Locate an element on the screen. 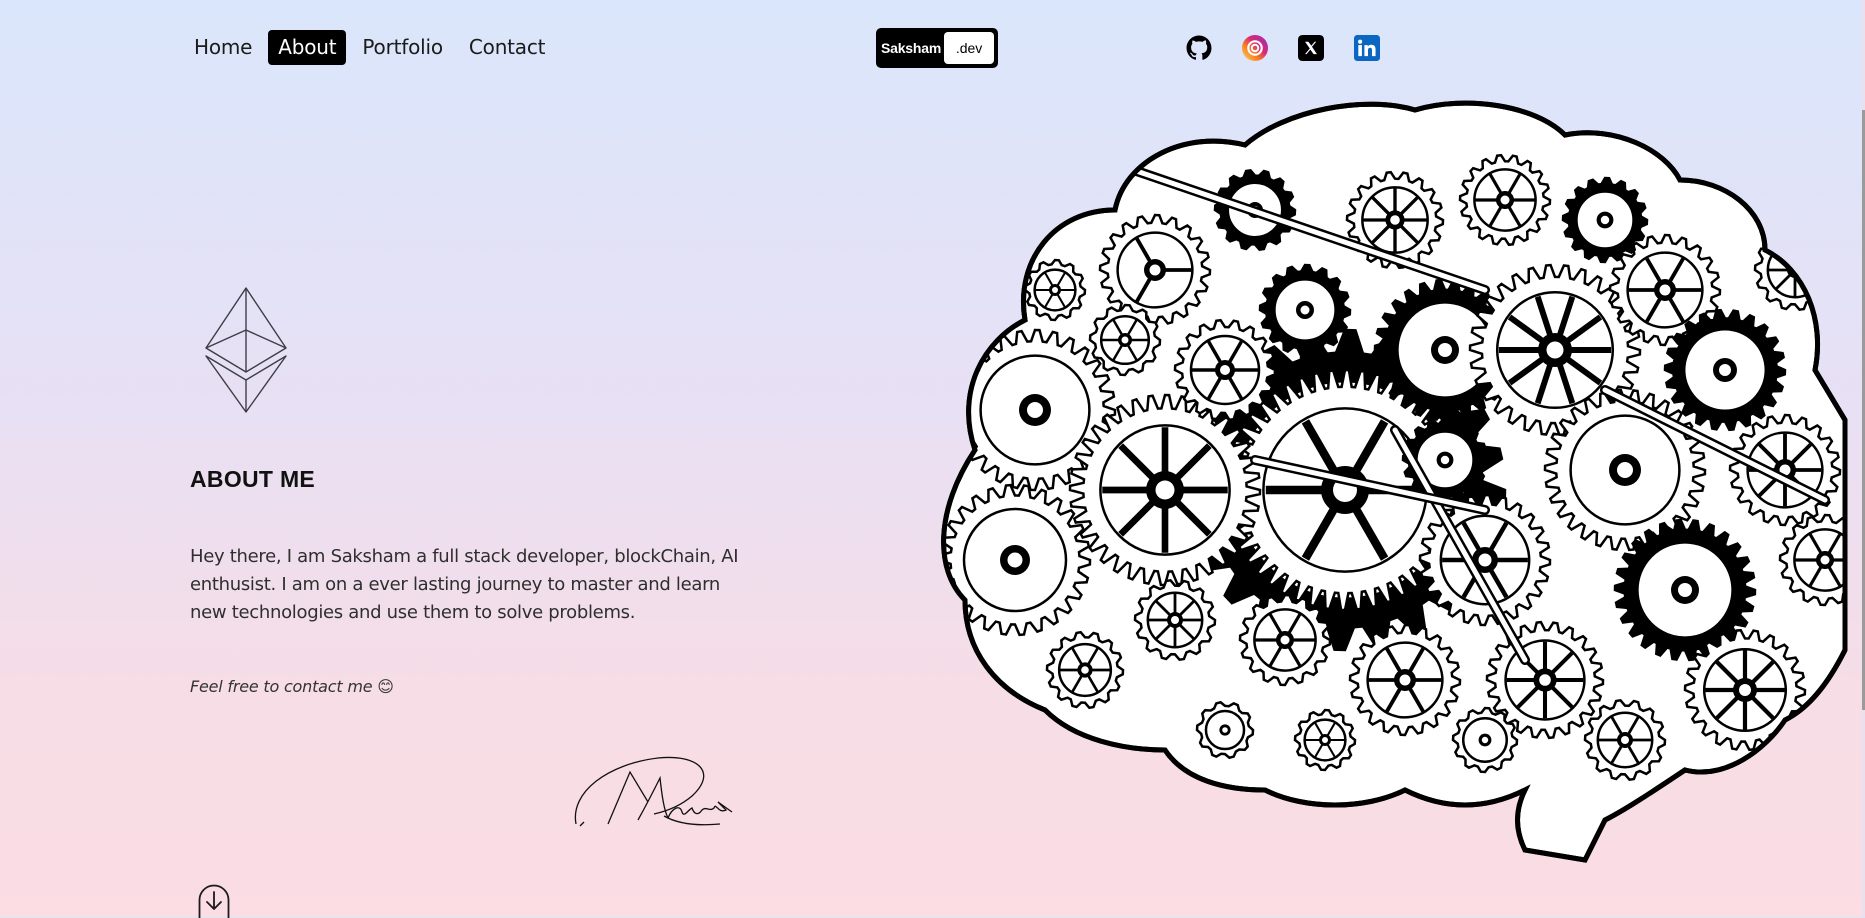 Image resolution: width=1865 pixels, height=918 pixels. scroll-down-icon is located at coordinates (214, 901).